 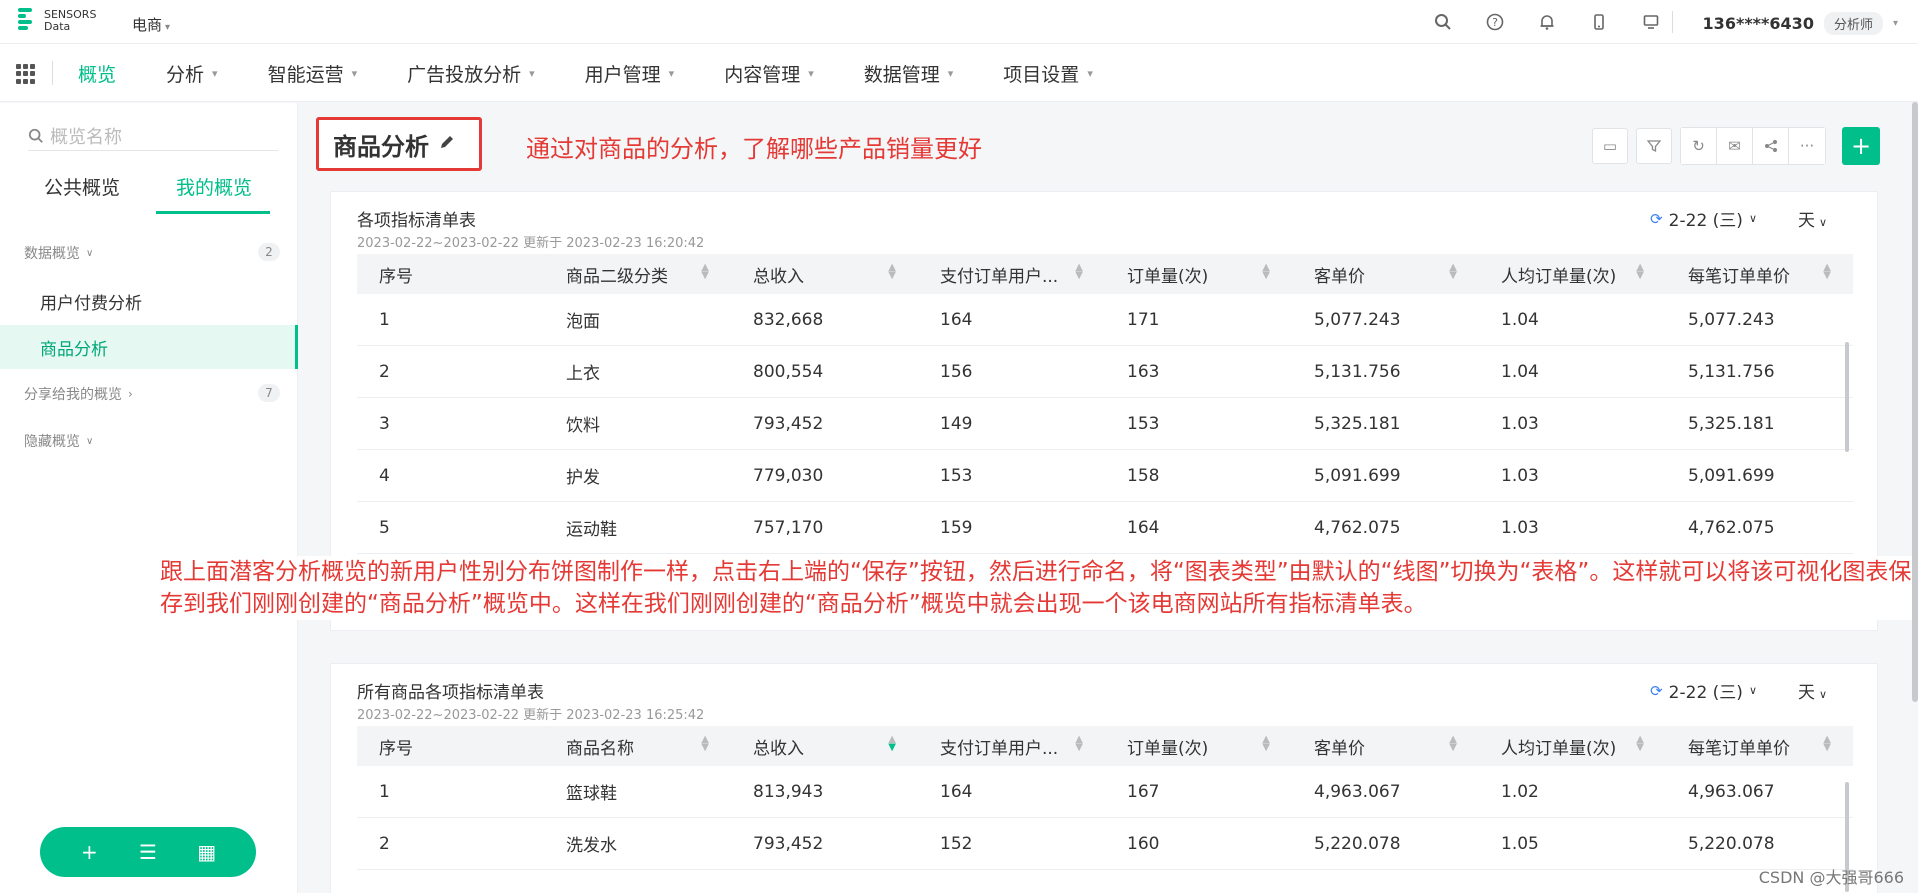 I want to click on table-cell: 5,091.699, so click(x=1357, y=475).